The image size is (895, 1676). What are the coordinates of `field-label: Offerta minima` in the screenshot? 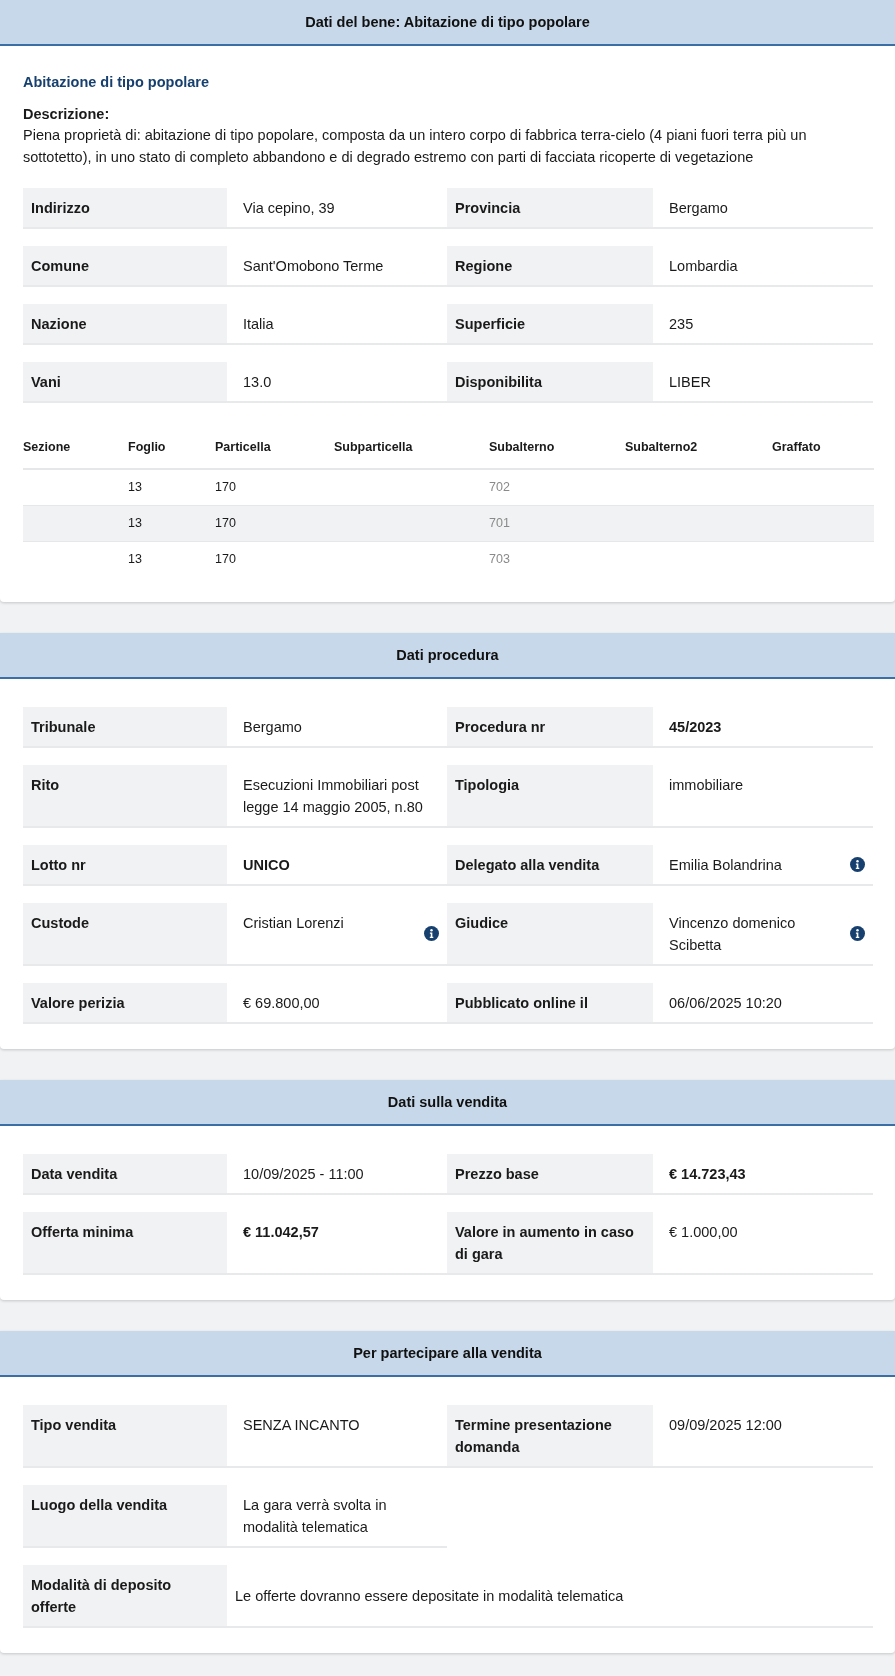 It's located at (125, 1243).